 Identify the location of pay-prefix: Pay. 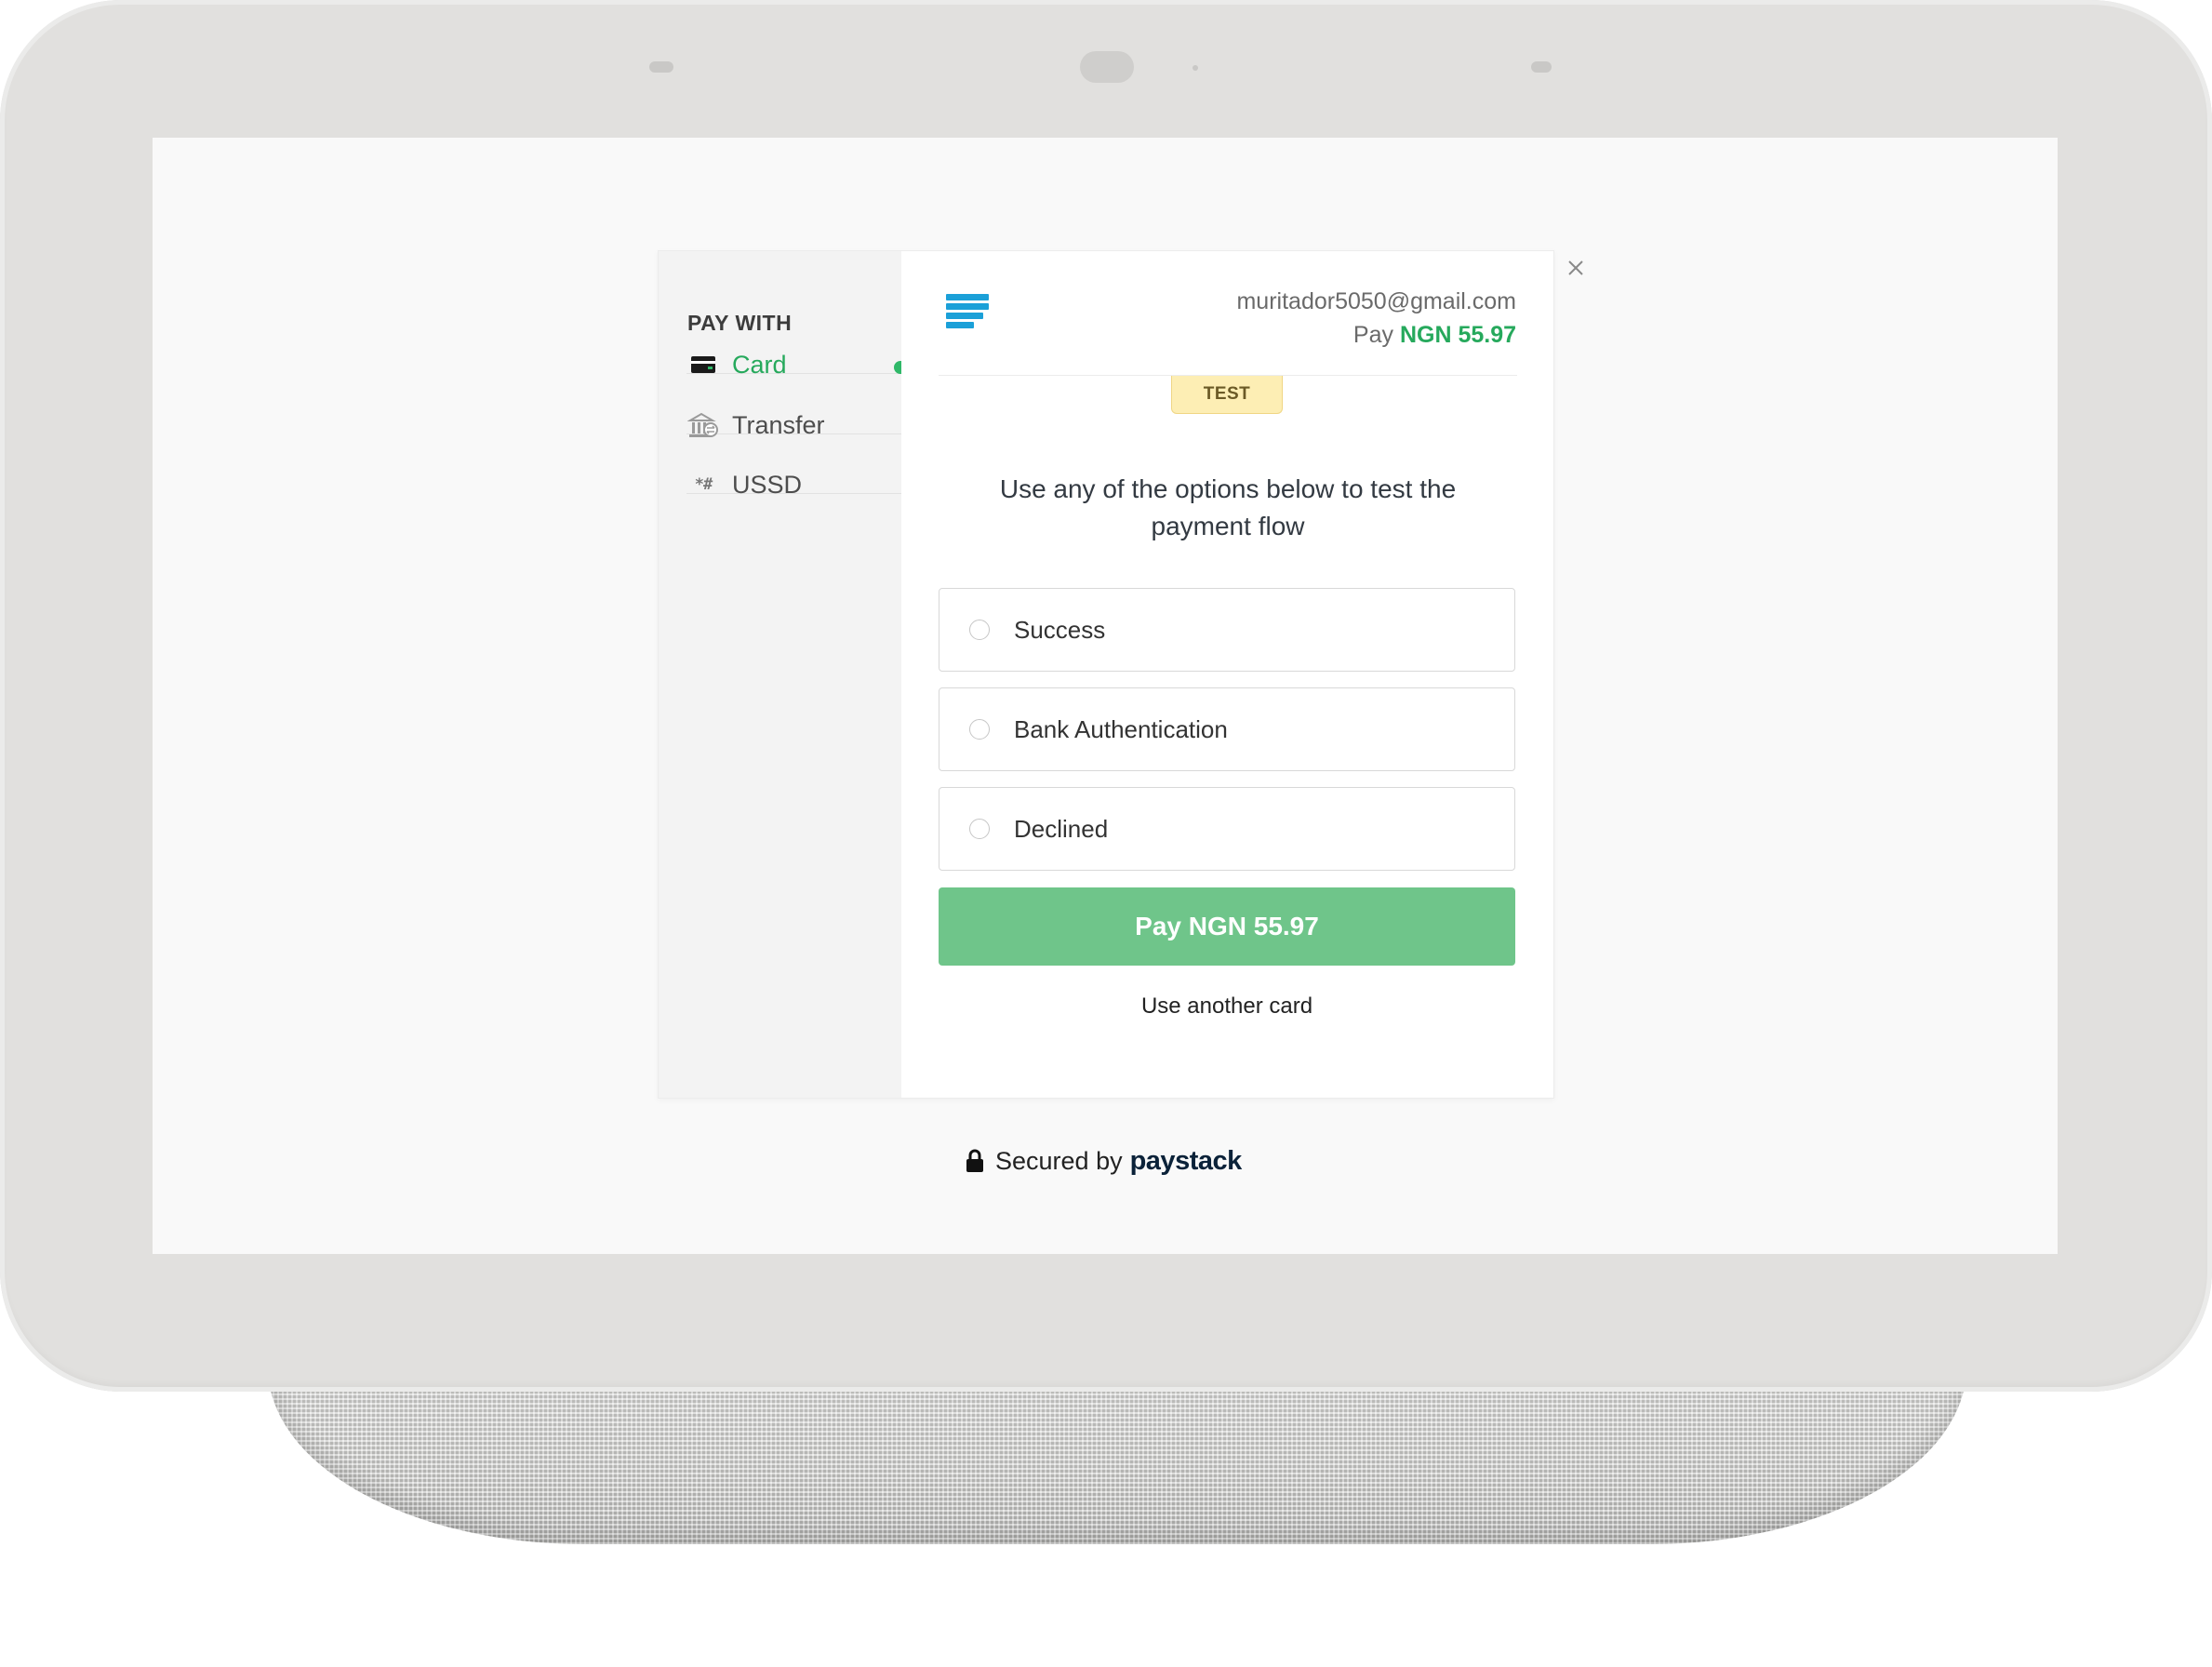
(1373, 335).